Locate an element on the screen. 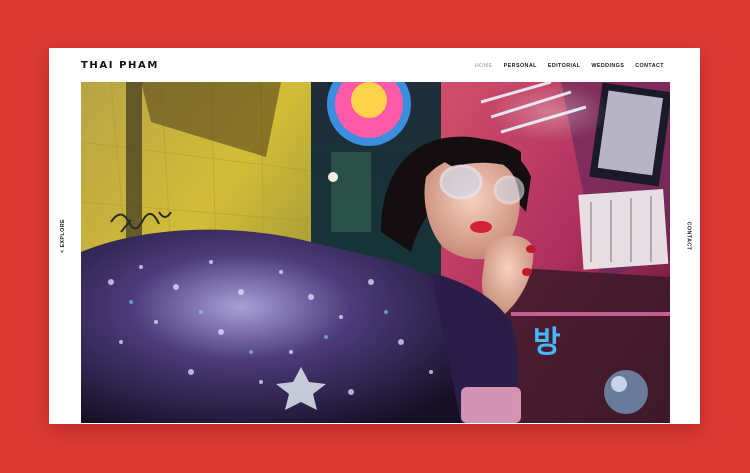 The image size is (750, 473). main-nav: HOME PERSONAL EDITORIAL WEDDINGS CONTACT is located at coordinates (569, 66).